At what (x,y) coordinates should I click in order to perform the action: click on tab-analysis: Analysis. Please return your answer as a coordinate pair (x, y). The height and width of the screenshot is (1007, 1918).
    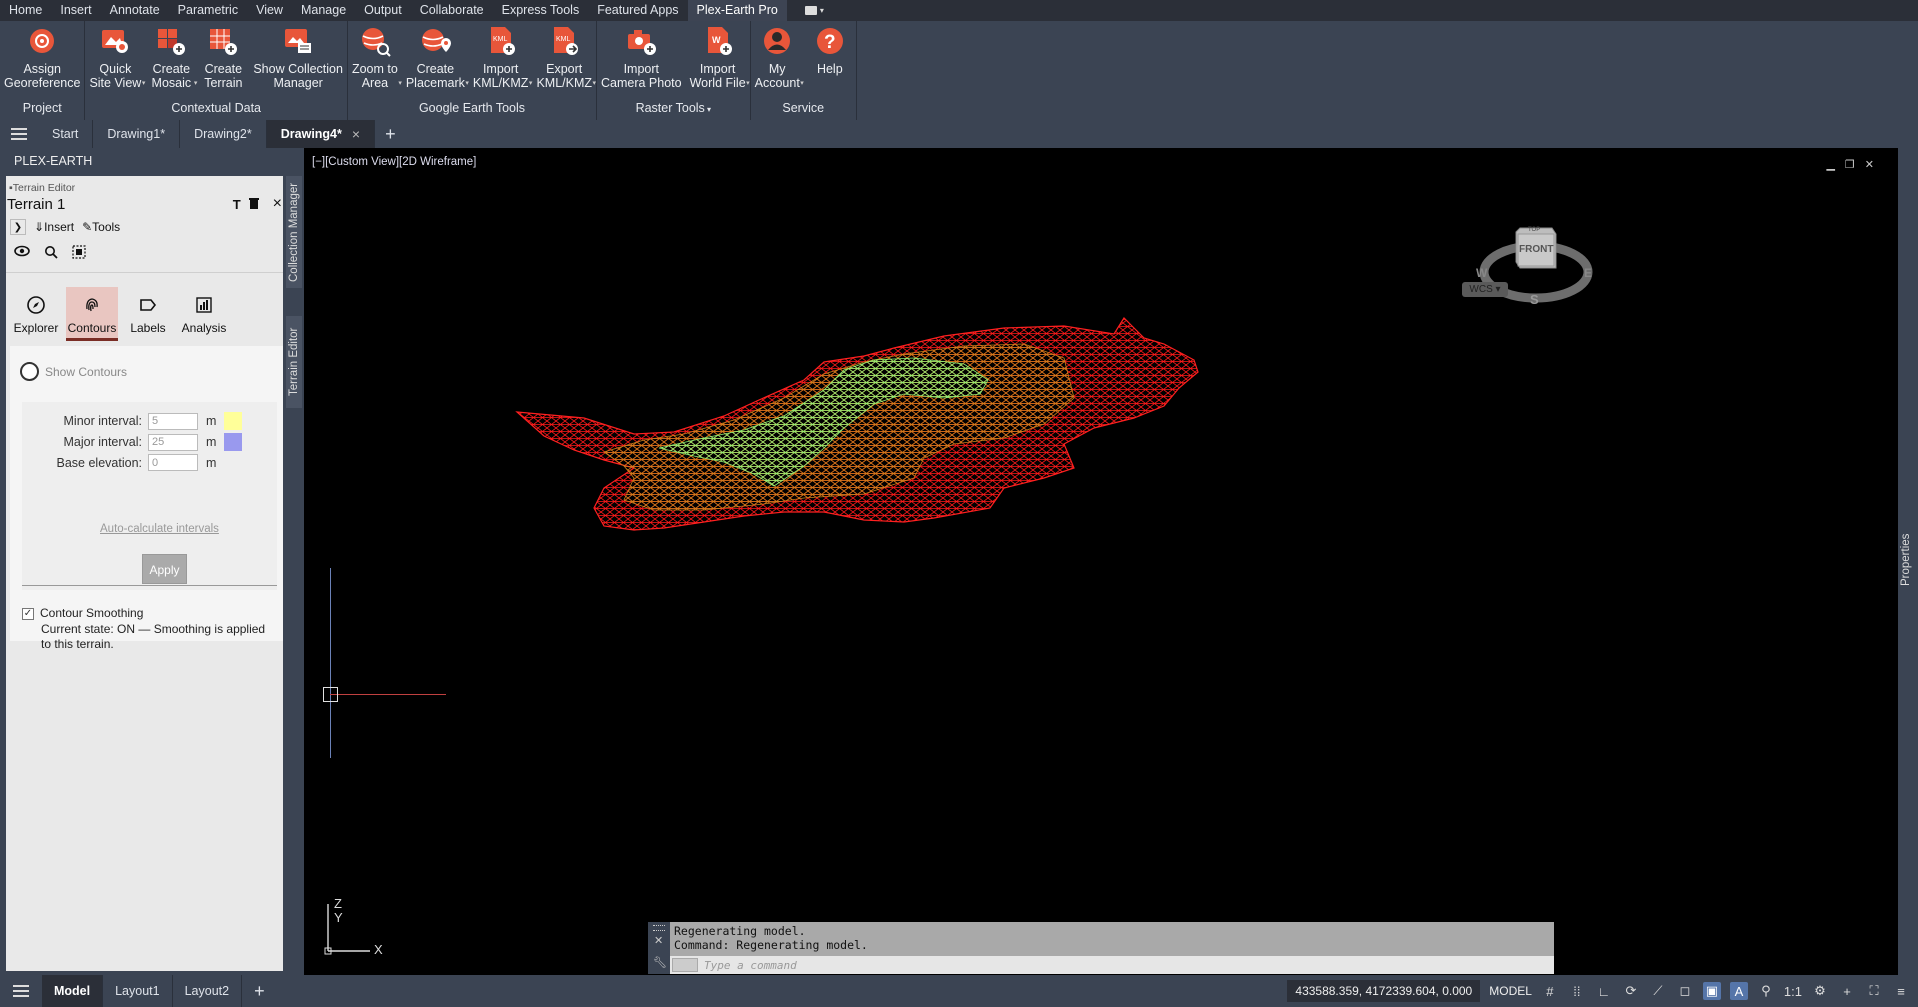
    Looking at the image, I should click on (204, 314).